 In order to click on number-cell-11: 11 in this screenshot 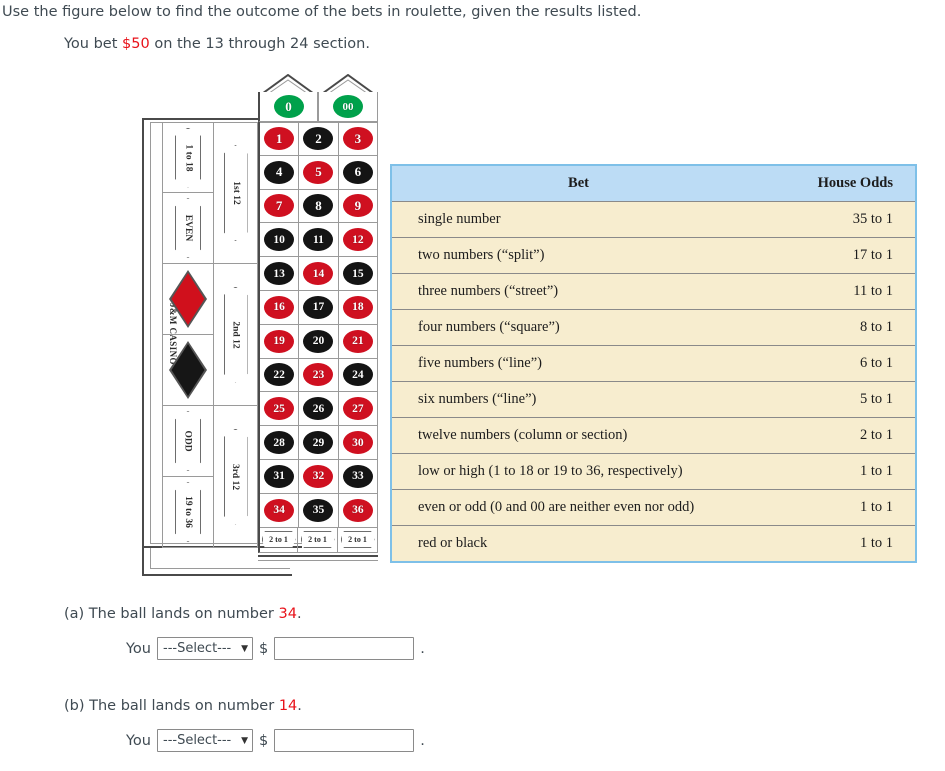, I will do `click(319, 240)`.